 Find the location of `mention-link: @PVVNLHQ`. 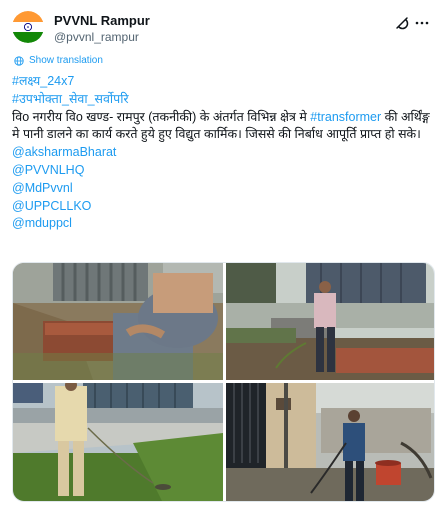

mention-link: @PVVNLHQ is located at coordinates (224, 171).